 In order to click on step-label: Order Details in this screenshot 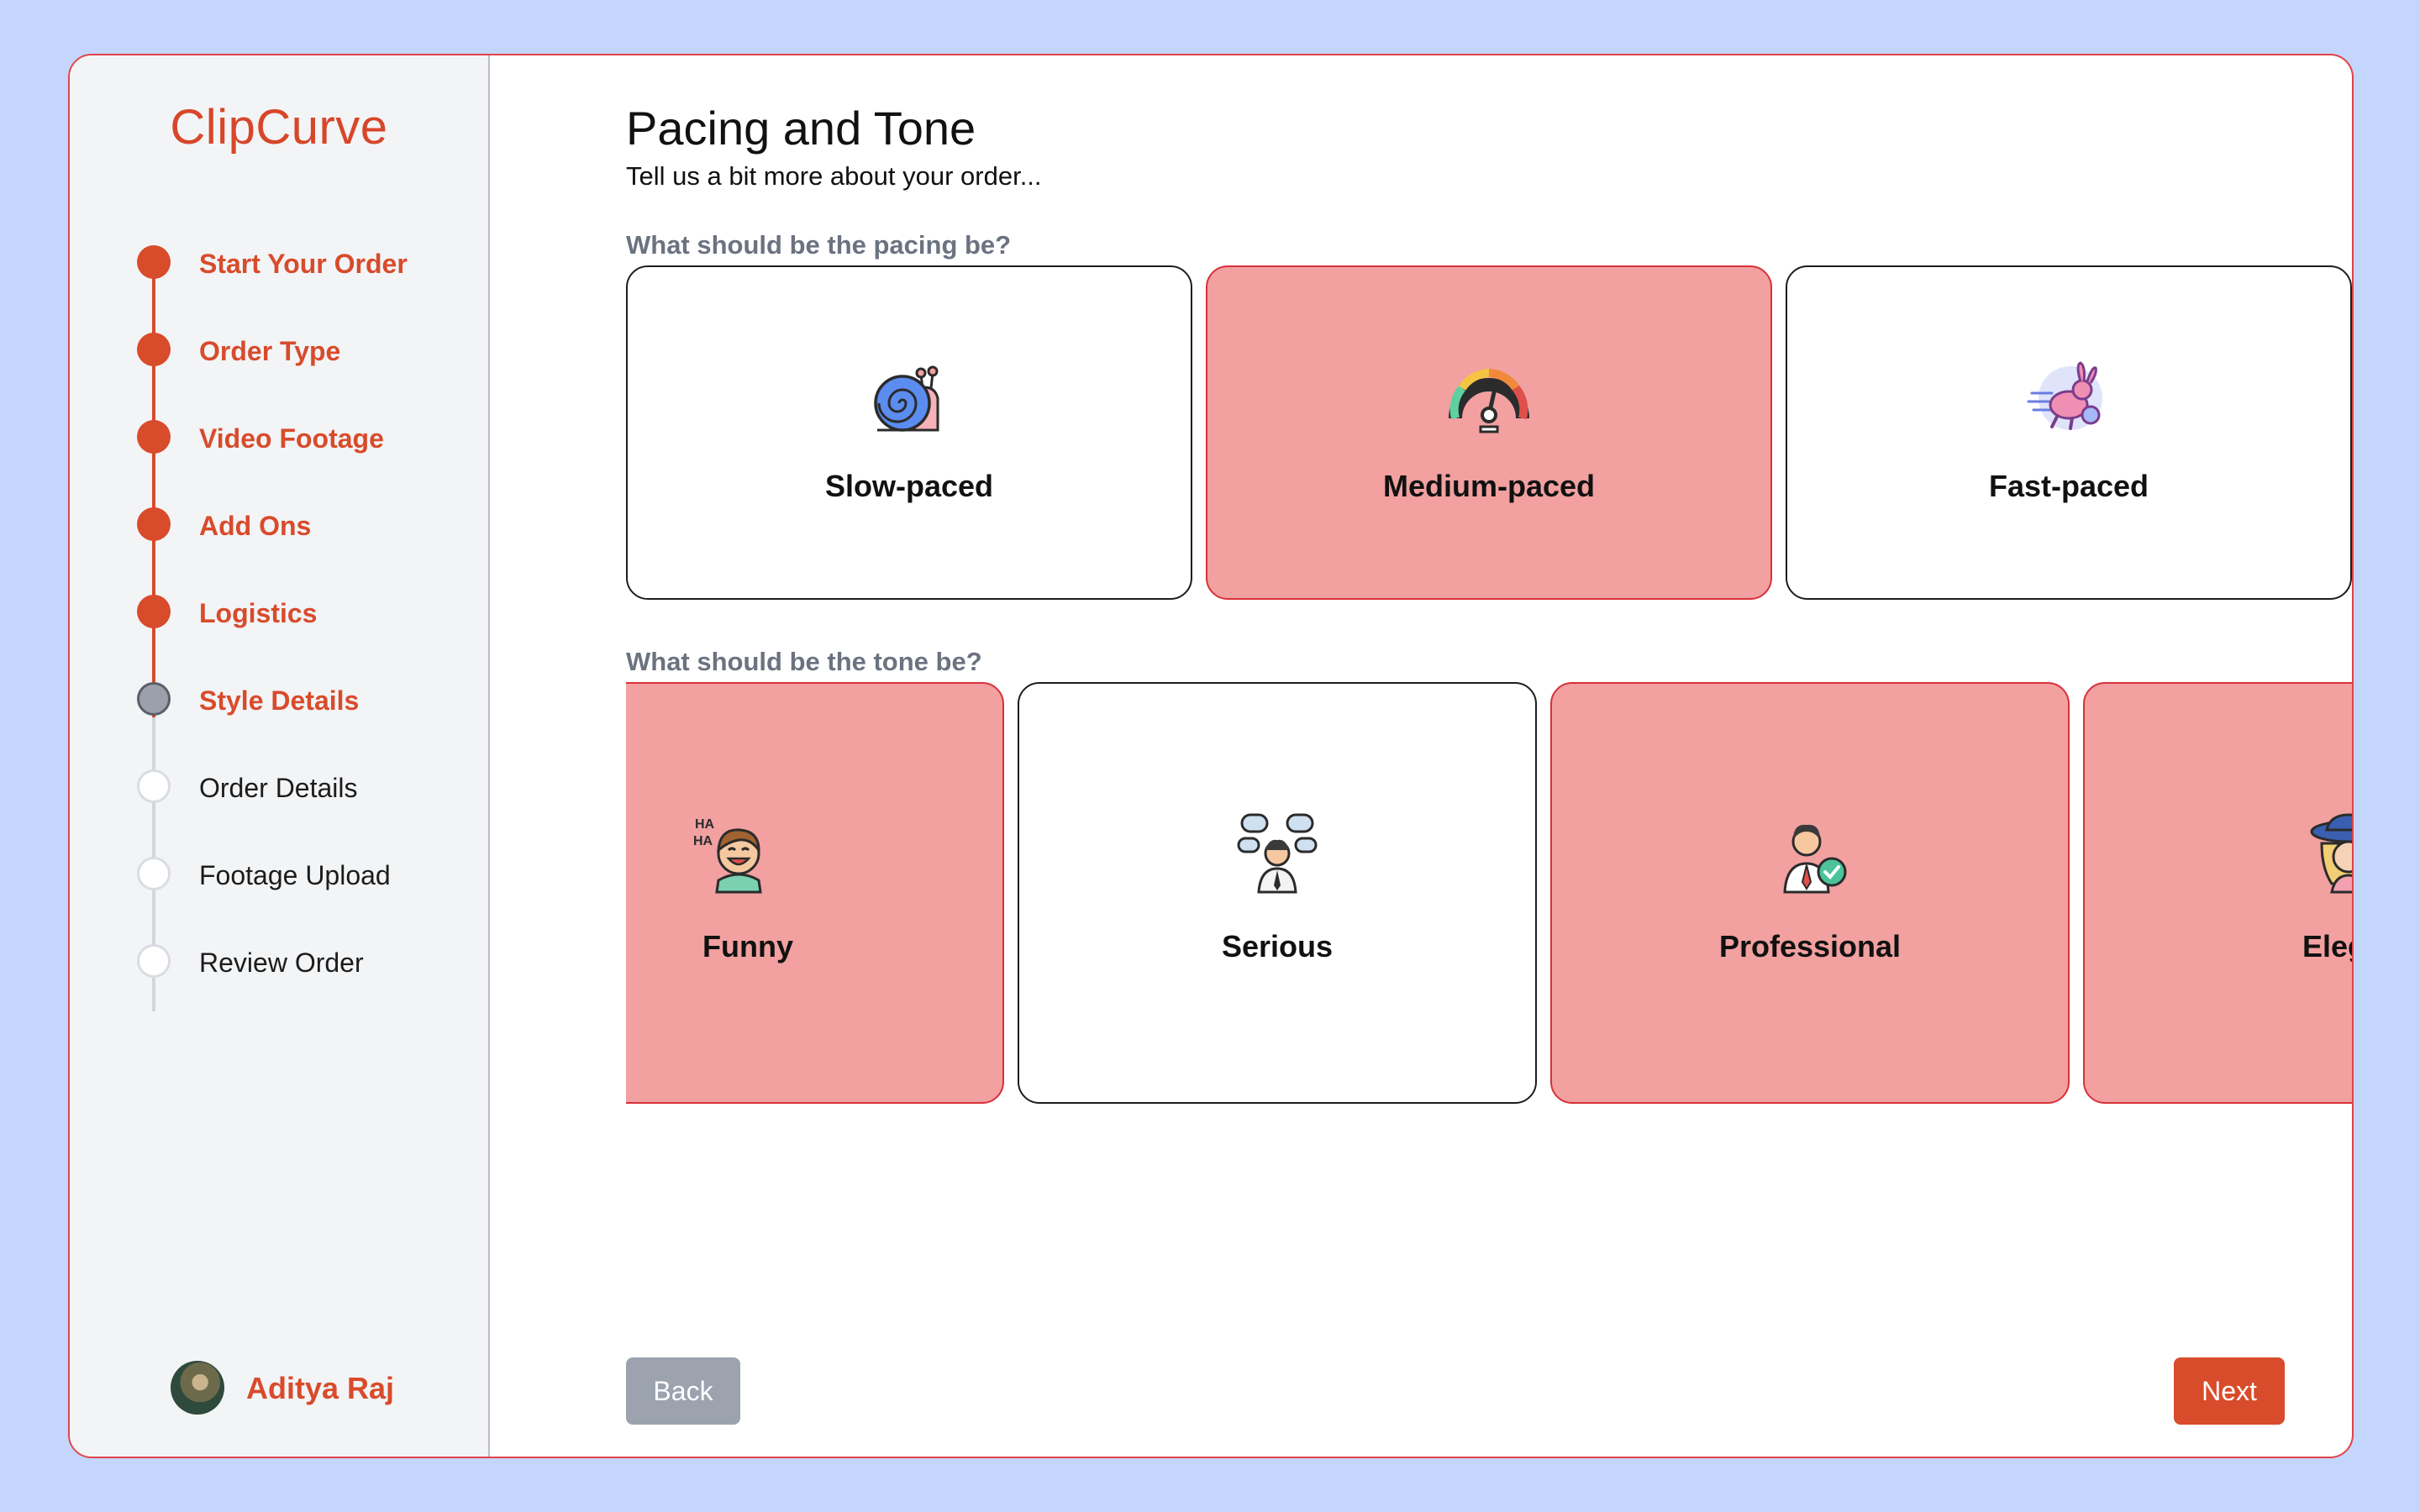, I will do `click(278, 788)`.